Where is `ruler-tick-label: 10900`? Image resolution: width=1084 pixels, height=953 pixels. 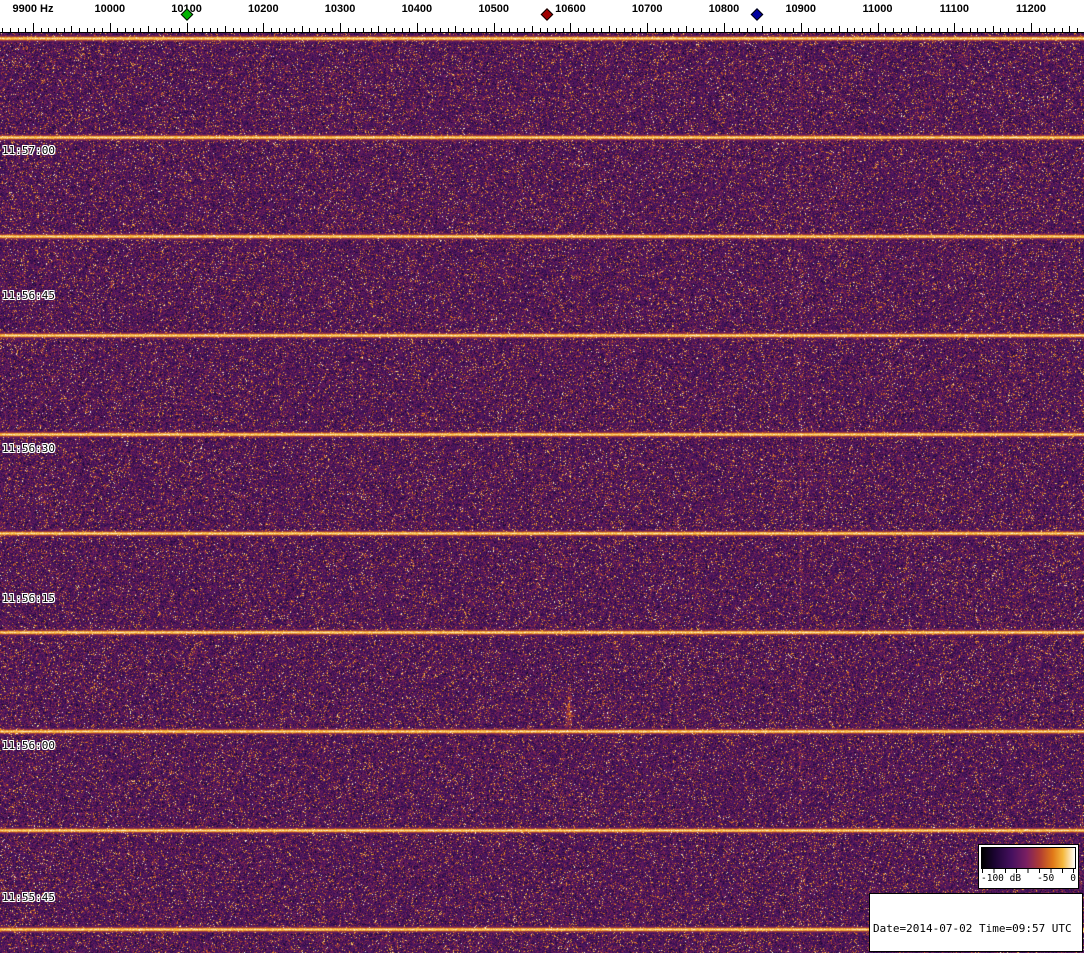 ruler-tick-label: 10900 is located at coordinates (801, 9).